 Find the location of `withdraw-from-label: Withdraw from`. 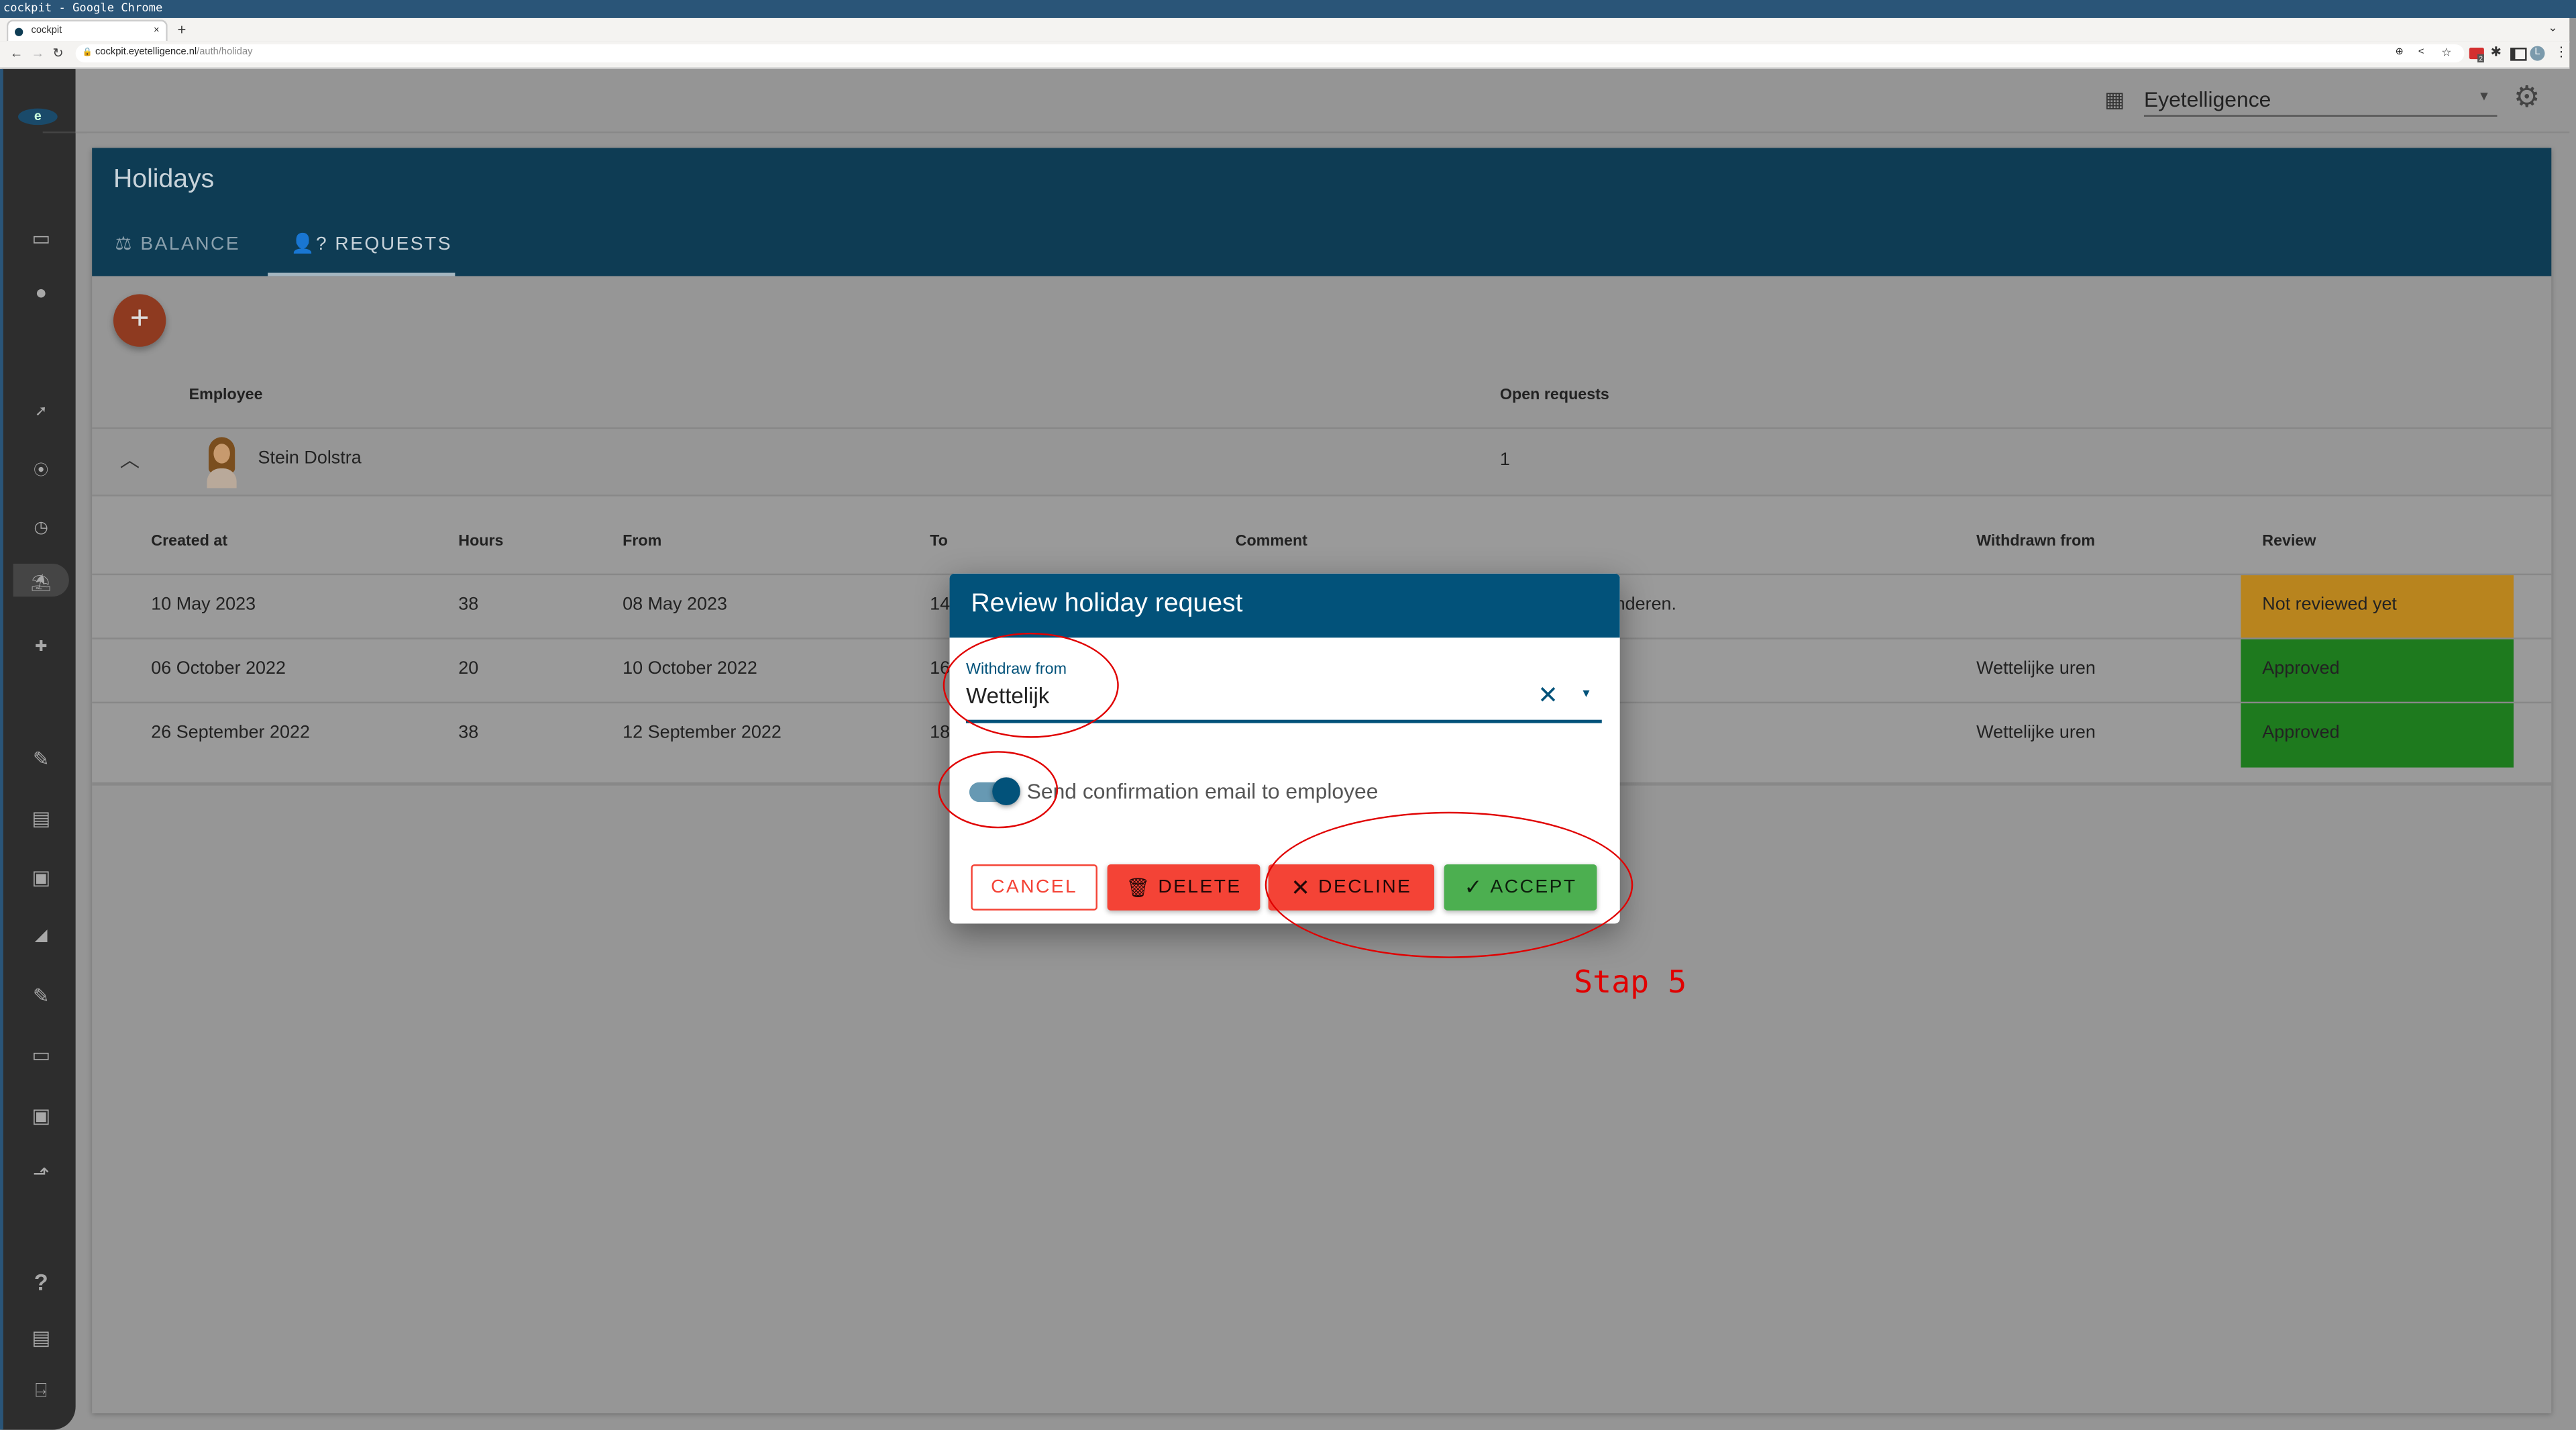

withdraw-from-label: Withdraw from is located at coordinates (1016, 669).